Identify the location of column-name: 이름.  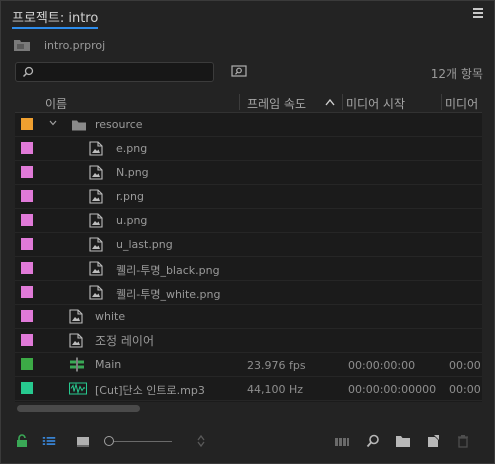
(56, 103).